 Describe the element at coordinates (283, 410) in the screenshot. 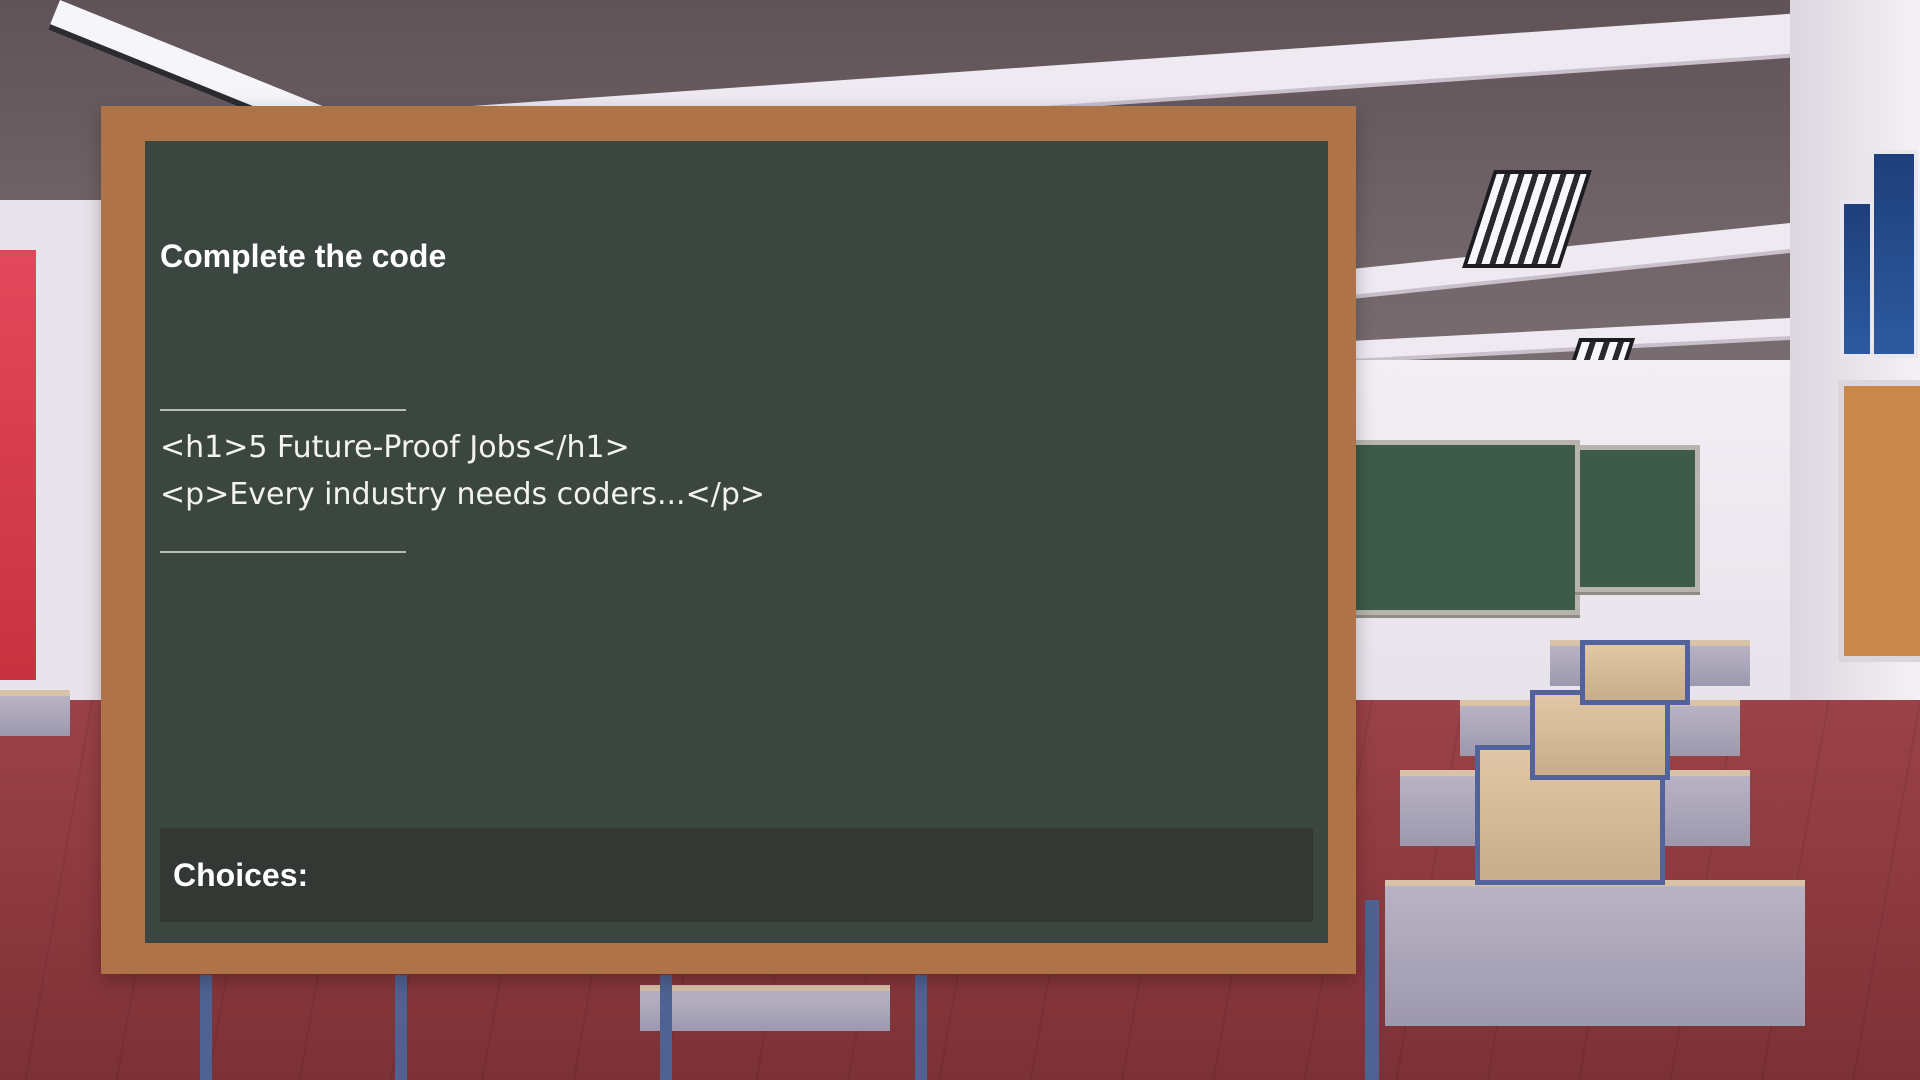

I see `code-top-divider` at that location.